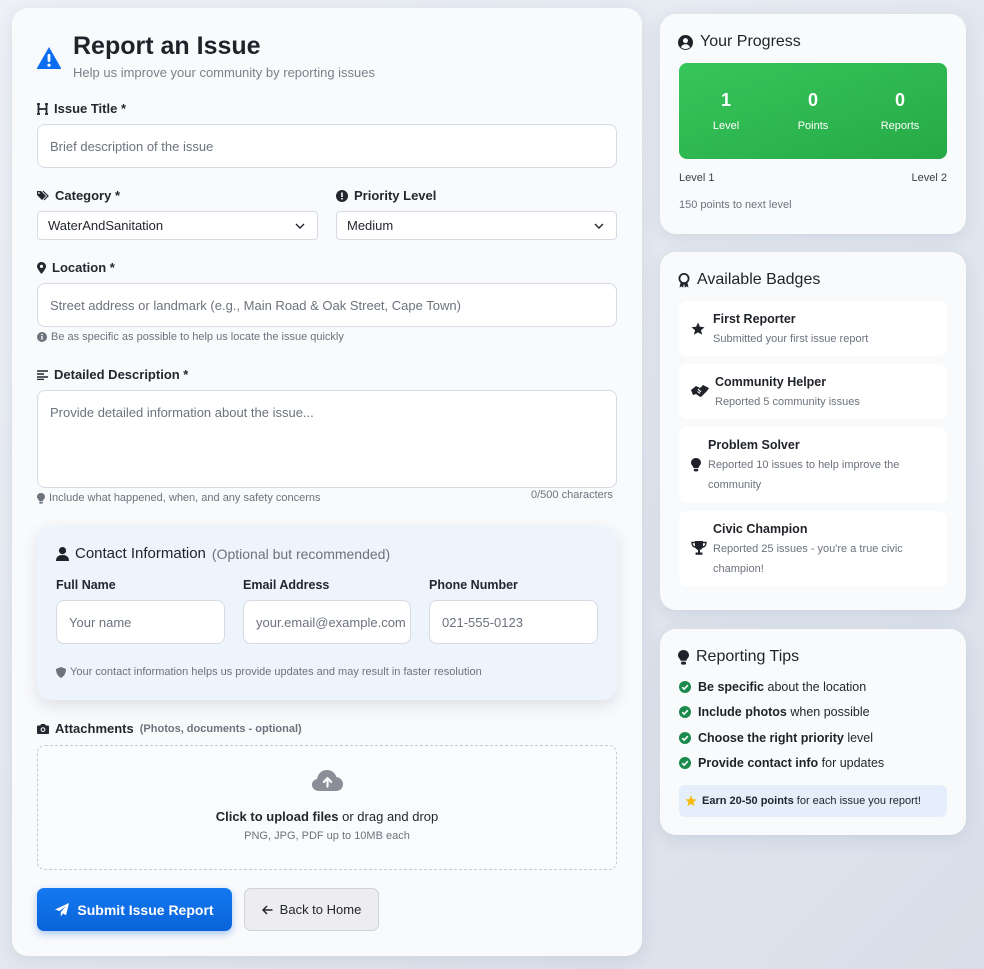 The image size is (984, 969). Describe the element at coordinates (112, 374) in the screenshot. I see `description-label: Detailed Description *` at that location.